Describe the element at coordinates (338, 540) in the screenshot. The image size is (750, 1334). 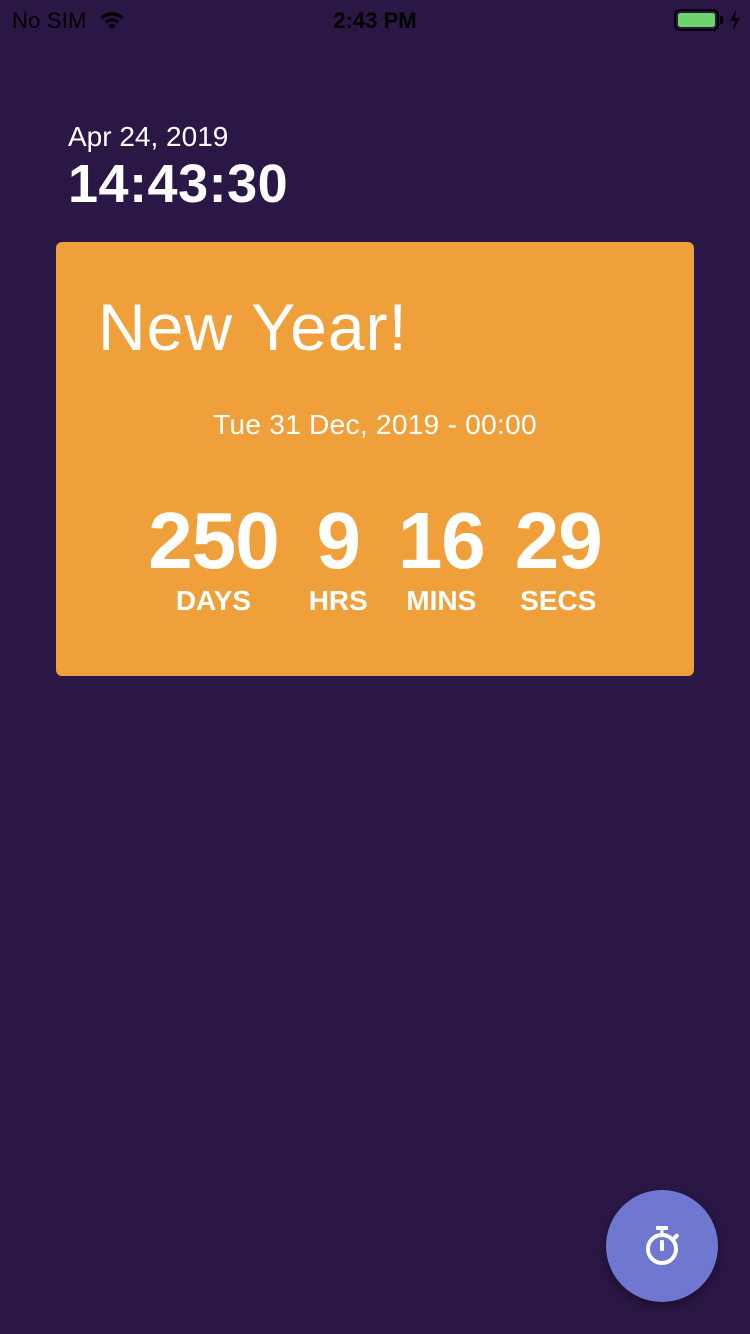
I see `hours-value: 9` at that location.